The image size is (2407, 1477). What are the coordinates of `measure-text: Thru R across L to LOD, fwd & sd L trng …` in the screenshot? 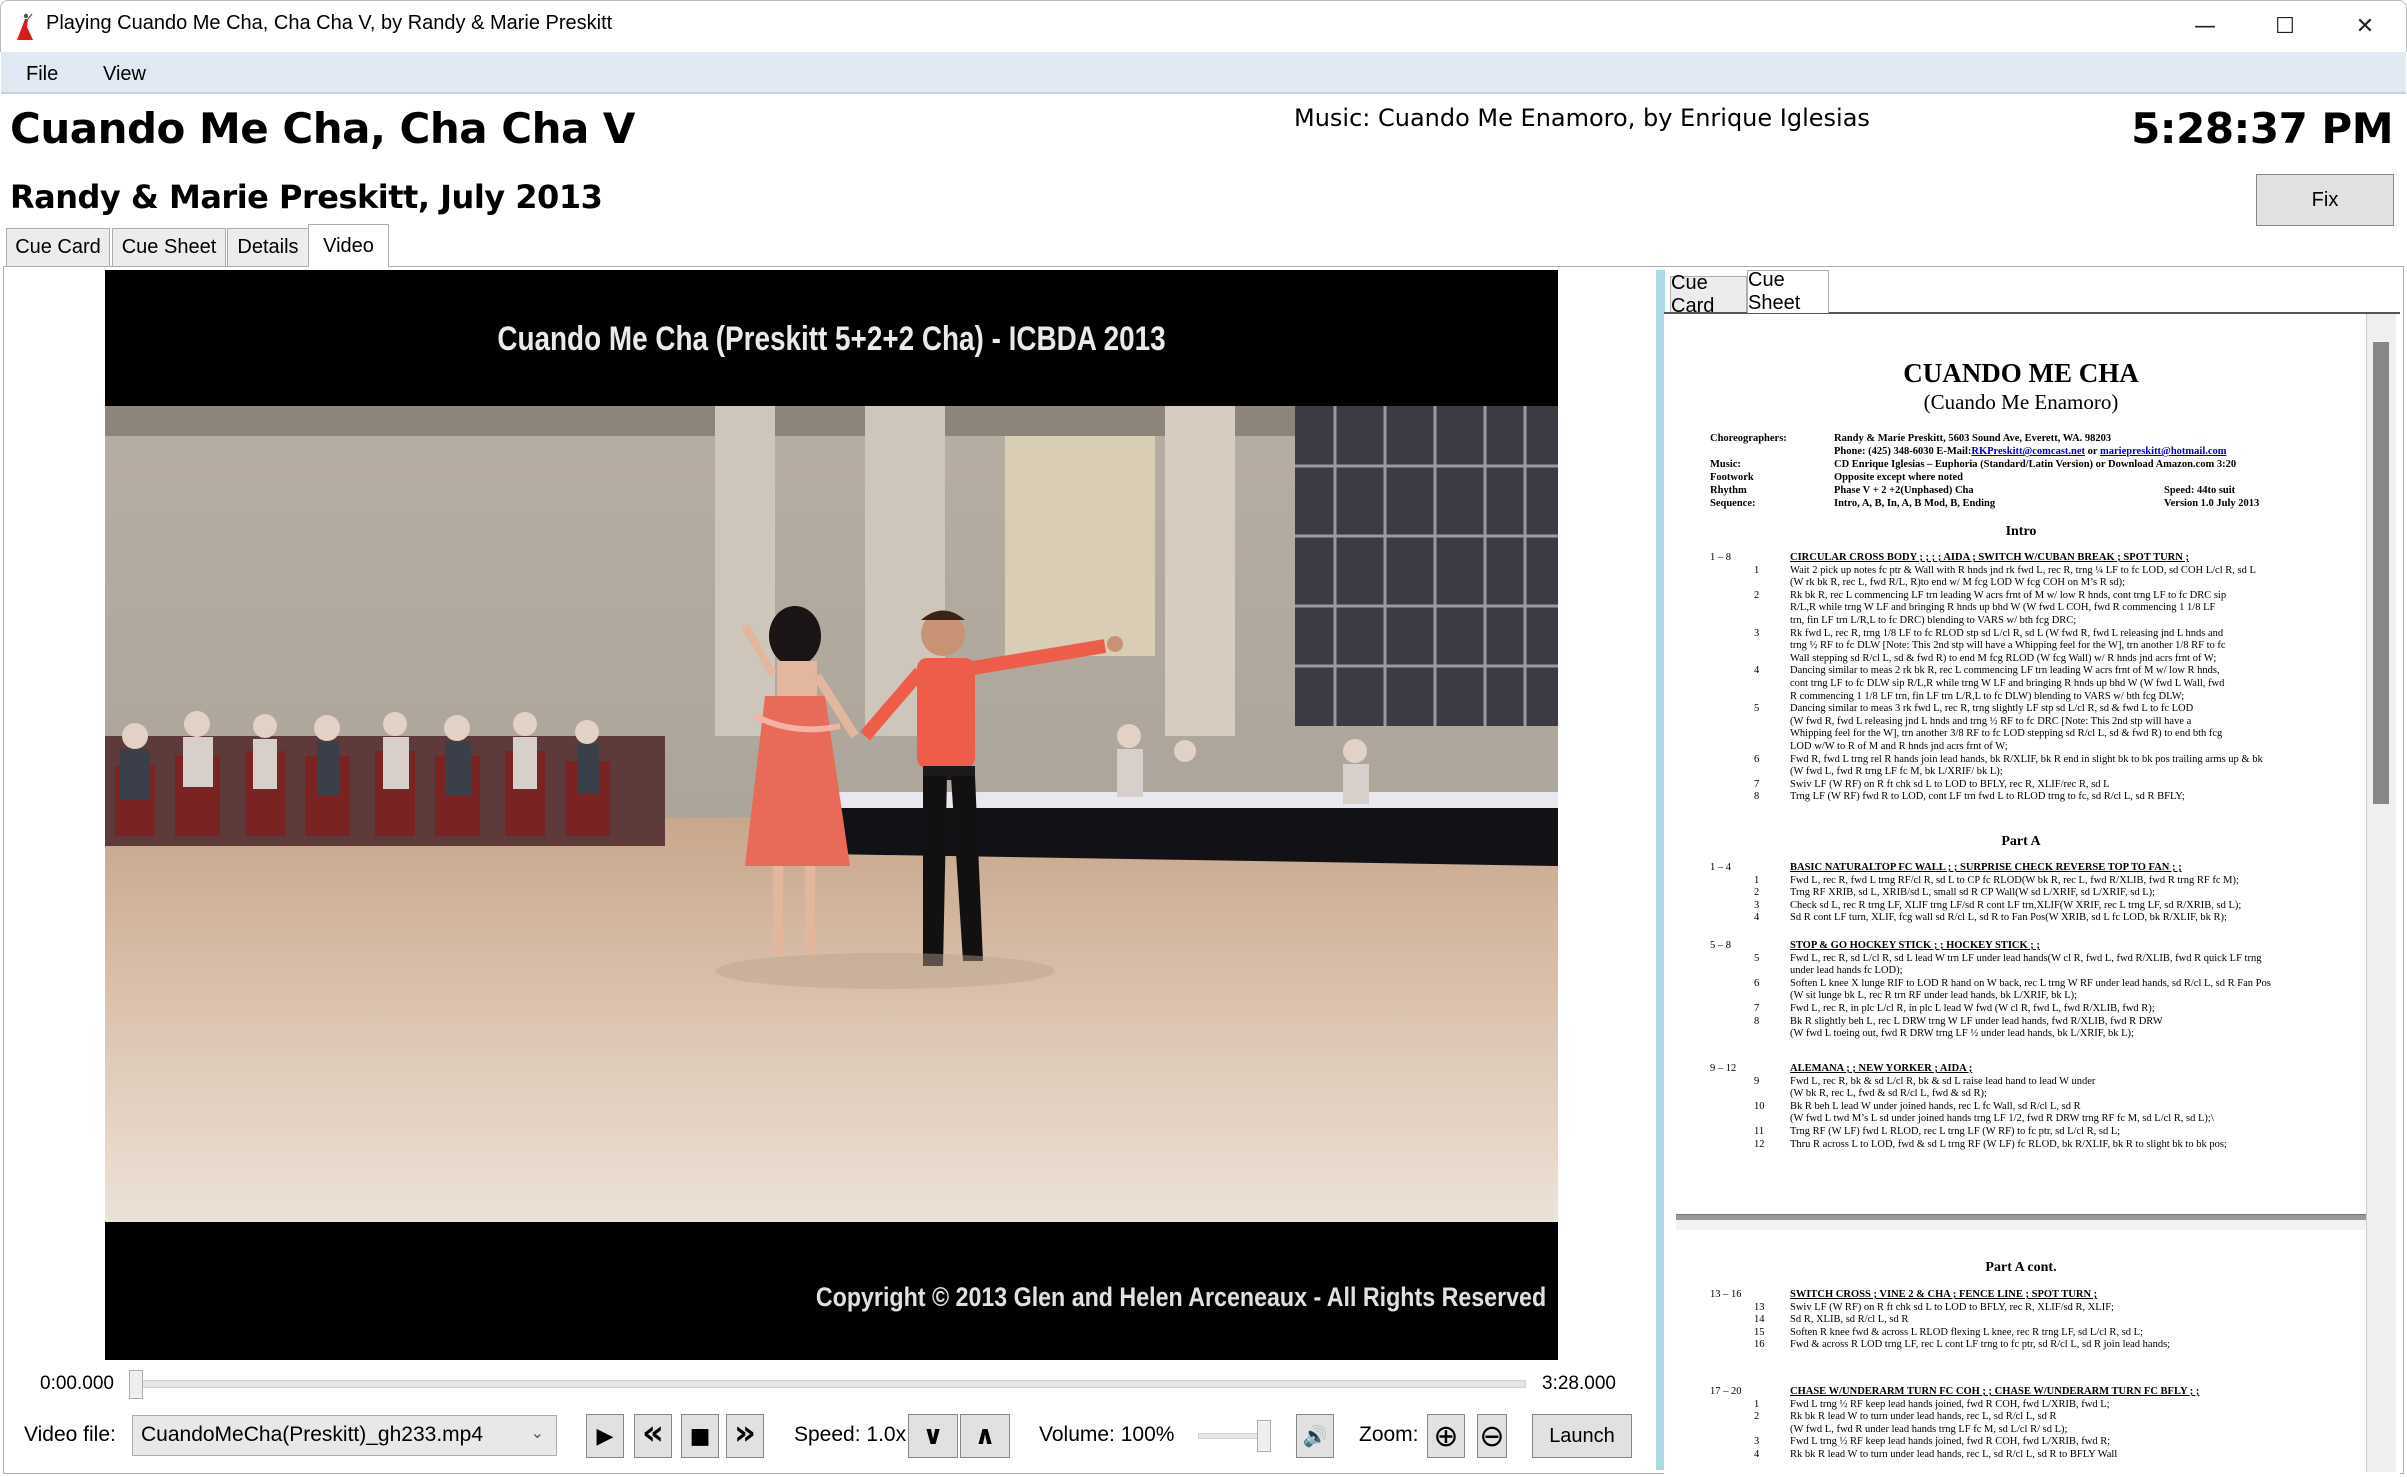 It's located at (2008, 1144).